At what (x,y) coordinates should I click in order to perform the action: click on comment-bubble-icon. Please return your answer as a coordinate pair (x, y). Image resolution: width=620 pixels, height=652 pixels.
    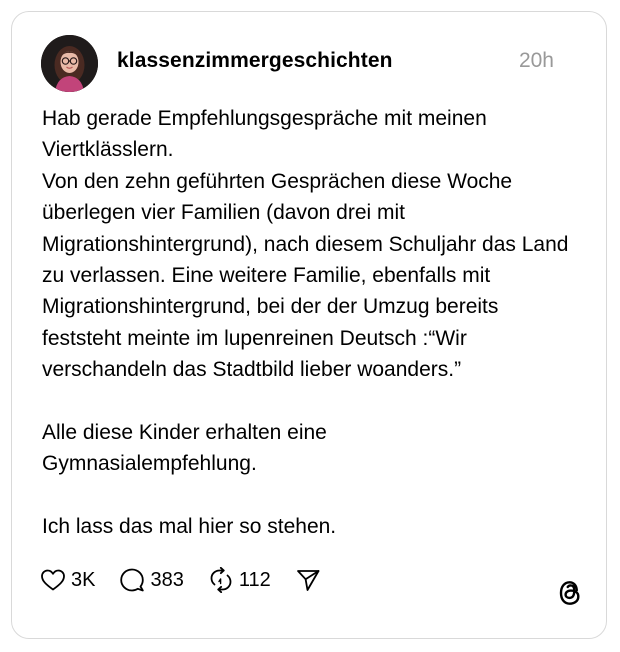
    Looking at the image, I should click on (132, 580).